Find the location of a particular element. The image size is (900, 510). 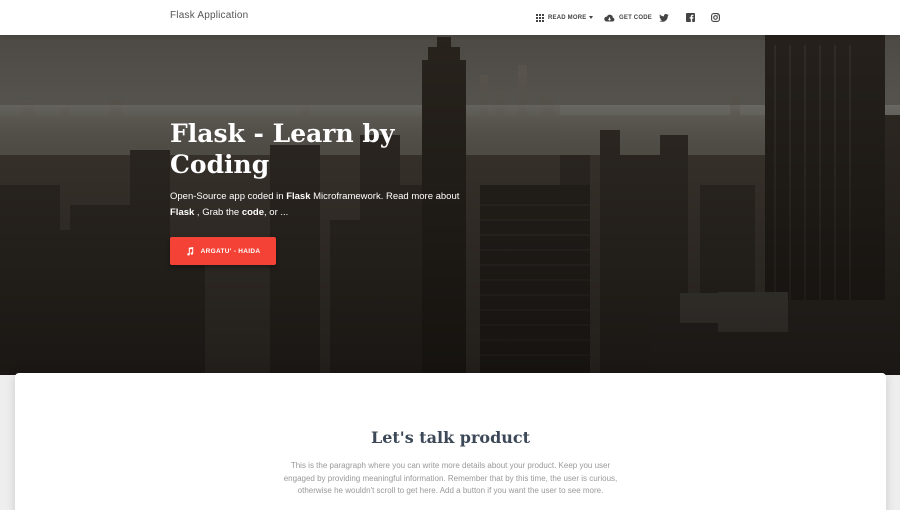

flask-docs-link: Flask is located at coordinates (182, 212).